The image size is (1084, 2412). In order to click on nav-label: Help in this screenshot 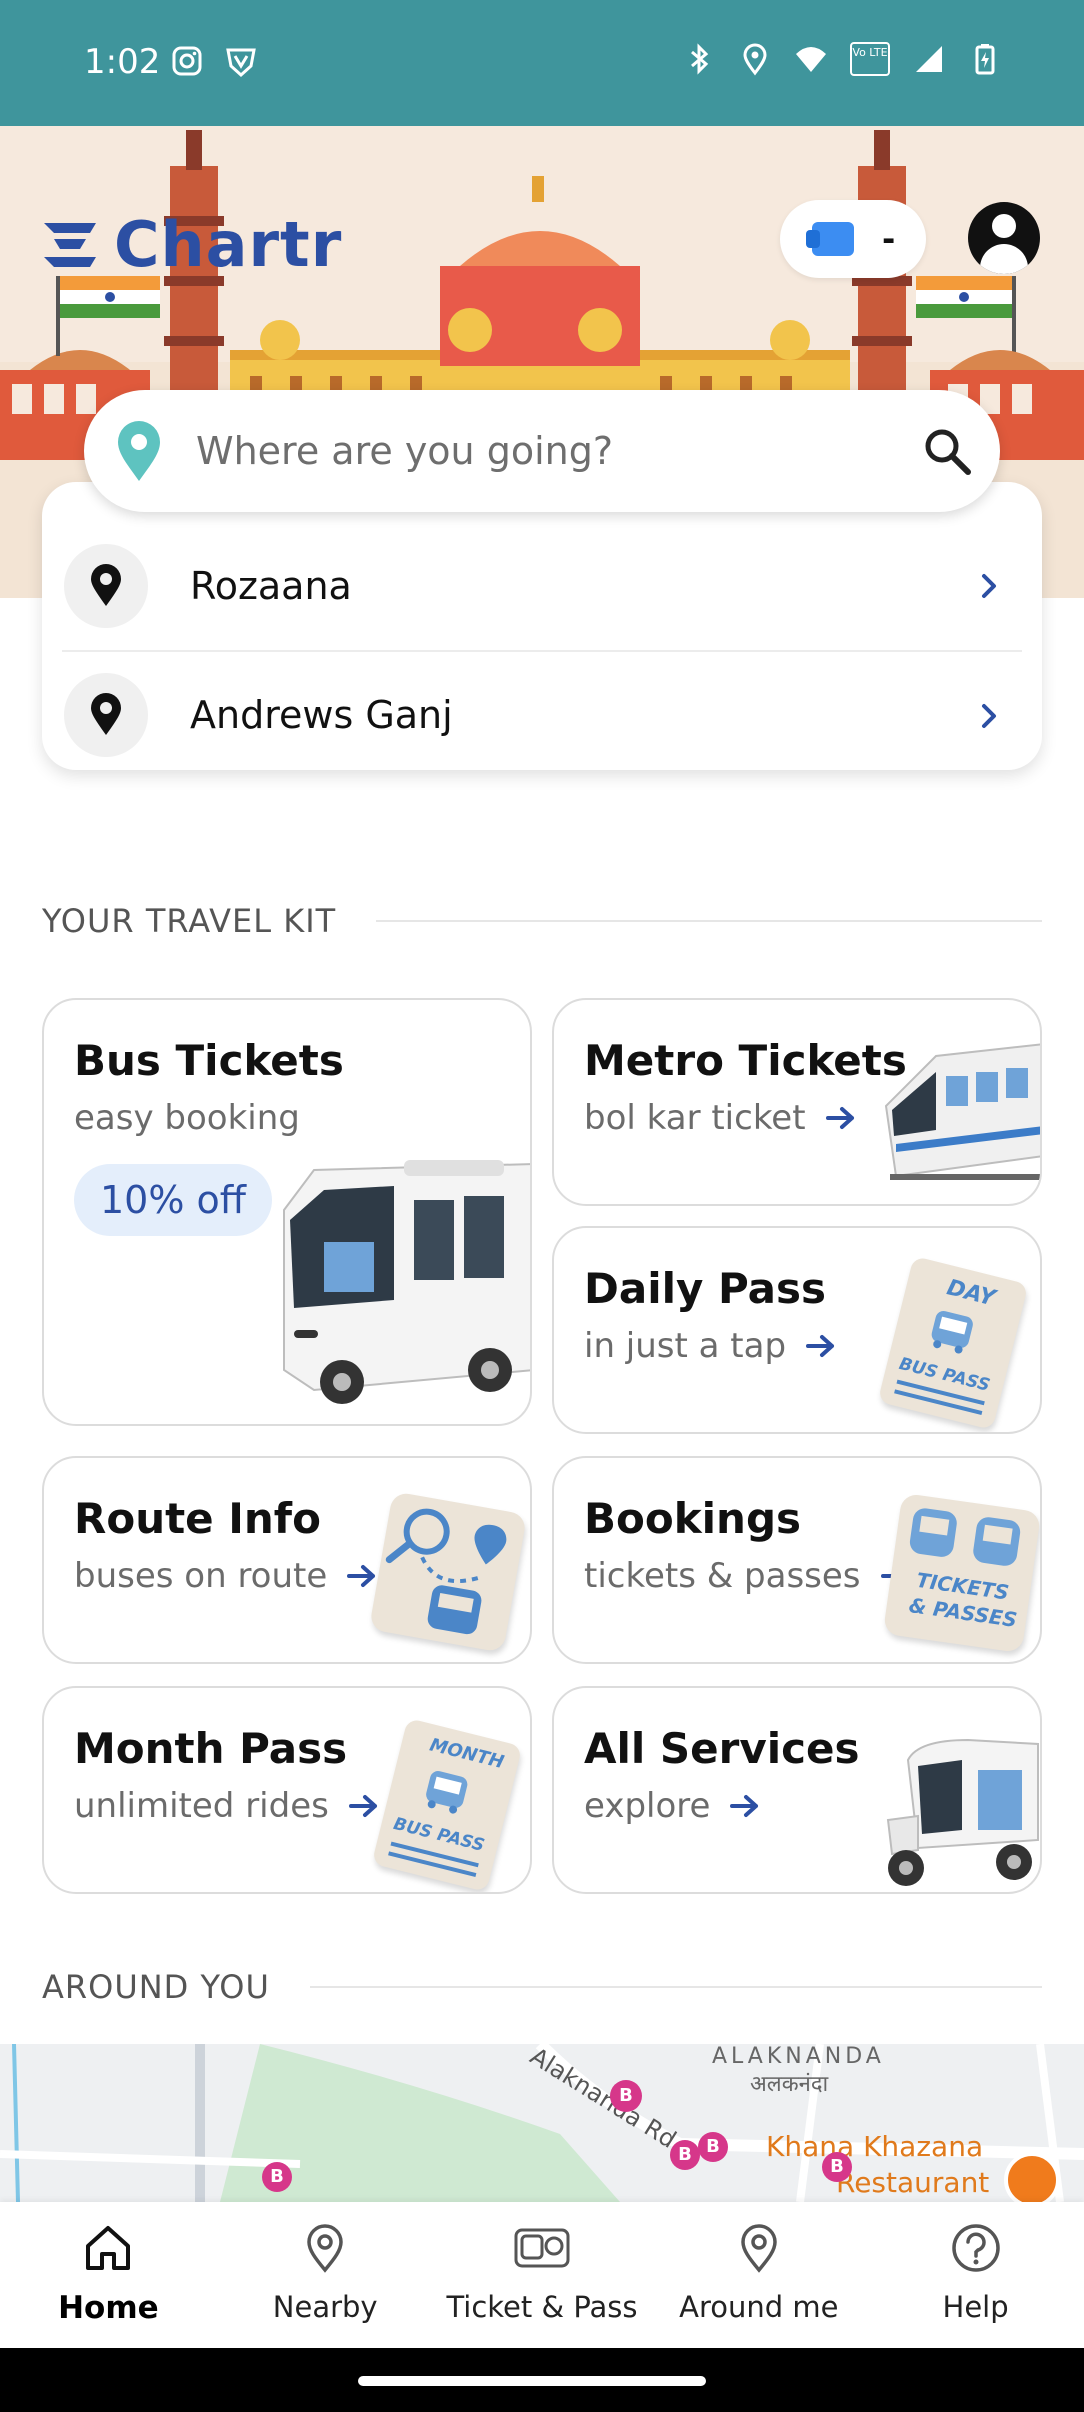, I will do `click(975, 2307)`.